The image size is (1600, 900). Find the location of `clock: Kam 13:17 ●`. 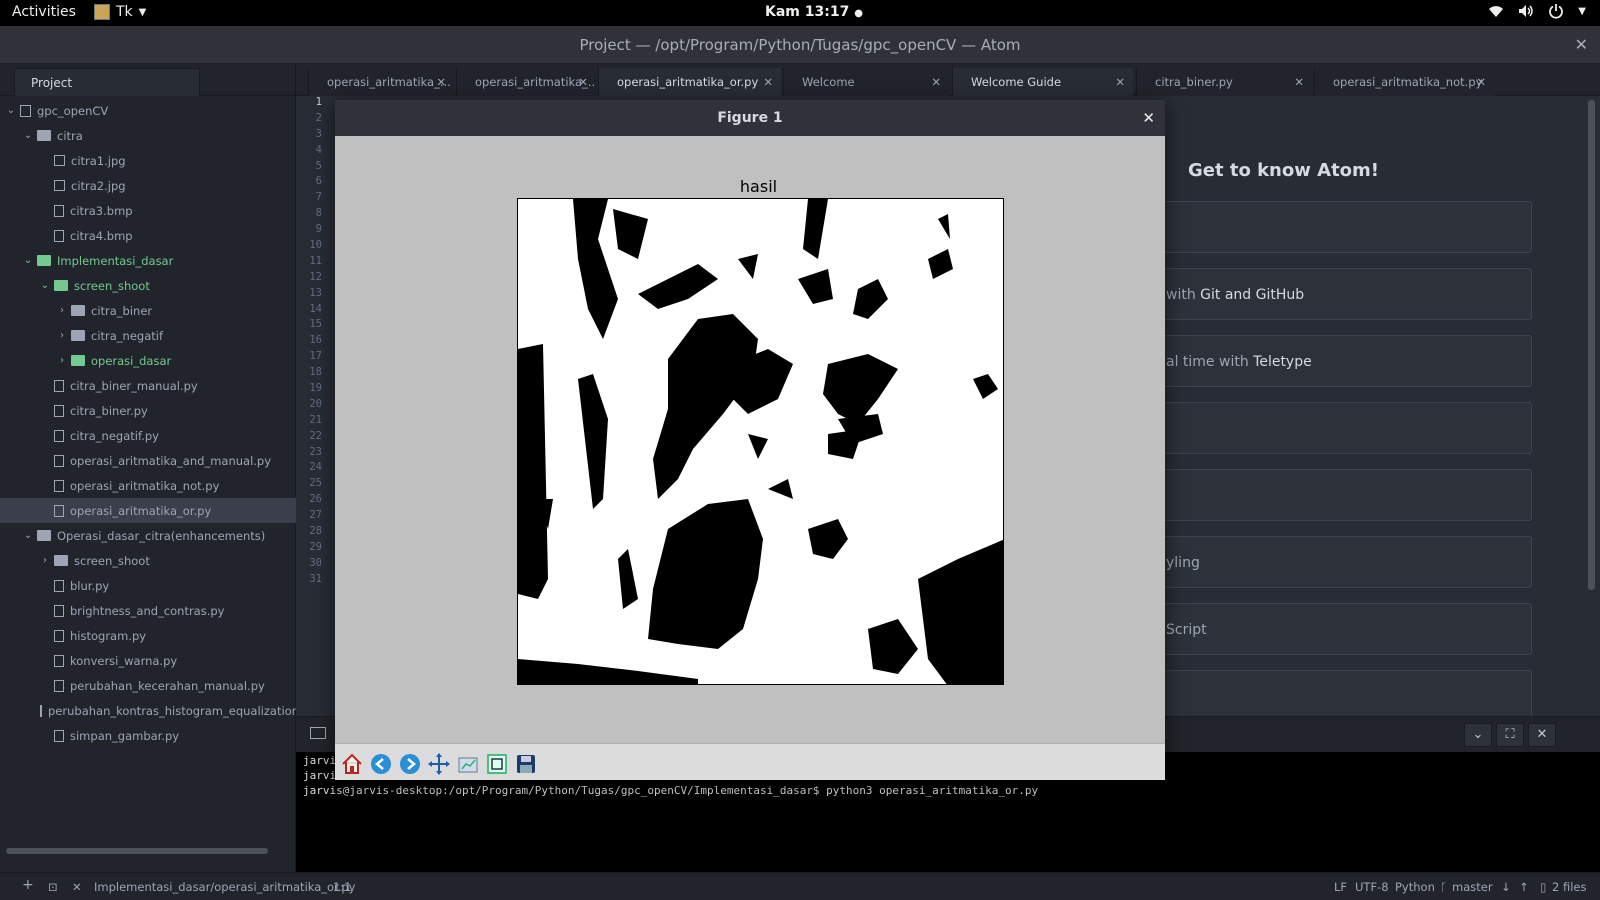

clock: Kam 13:17 ● is located at coordinates (814, 12).